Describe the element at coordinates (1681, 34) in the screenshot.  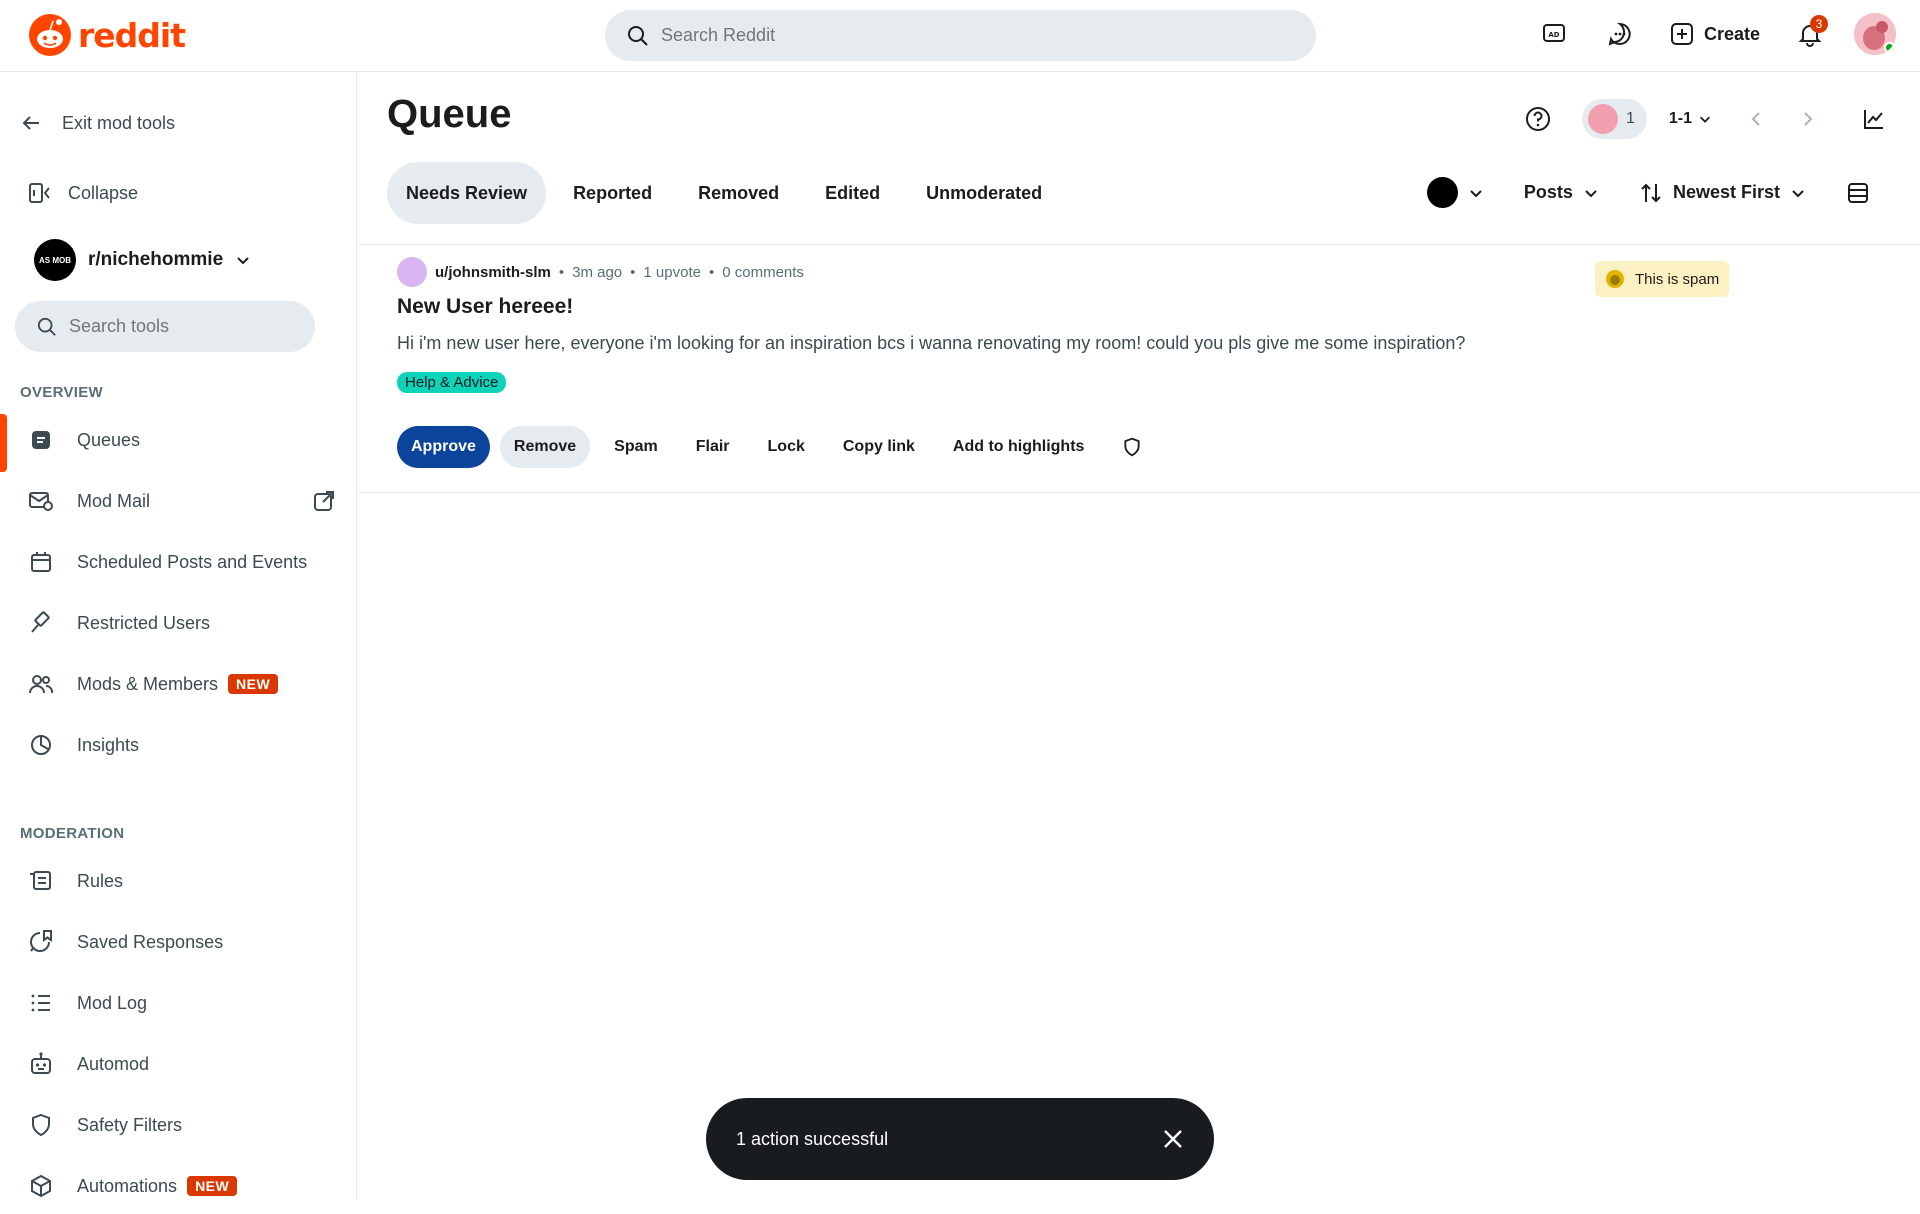
I see `plus-square-icon` at that location.